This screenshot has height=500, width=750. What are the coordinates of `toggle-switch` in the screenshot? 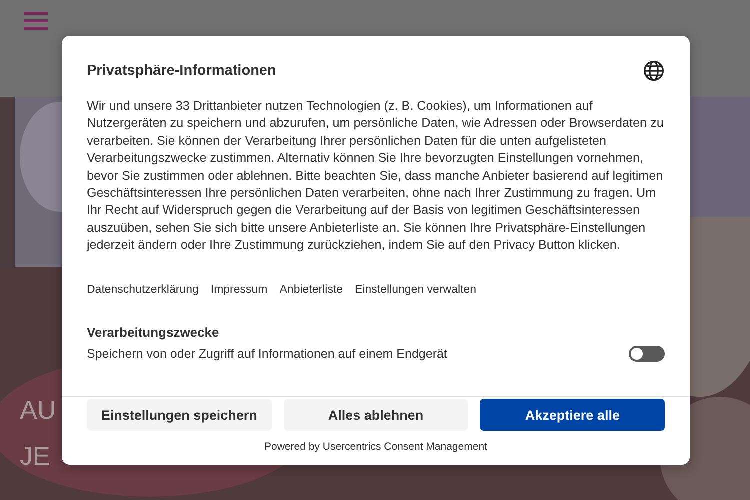 It's located at (647, 354).